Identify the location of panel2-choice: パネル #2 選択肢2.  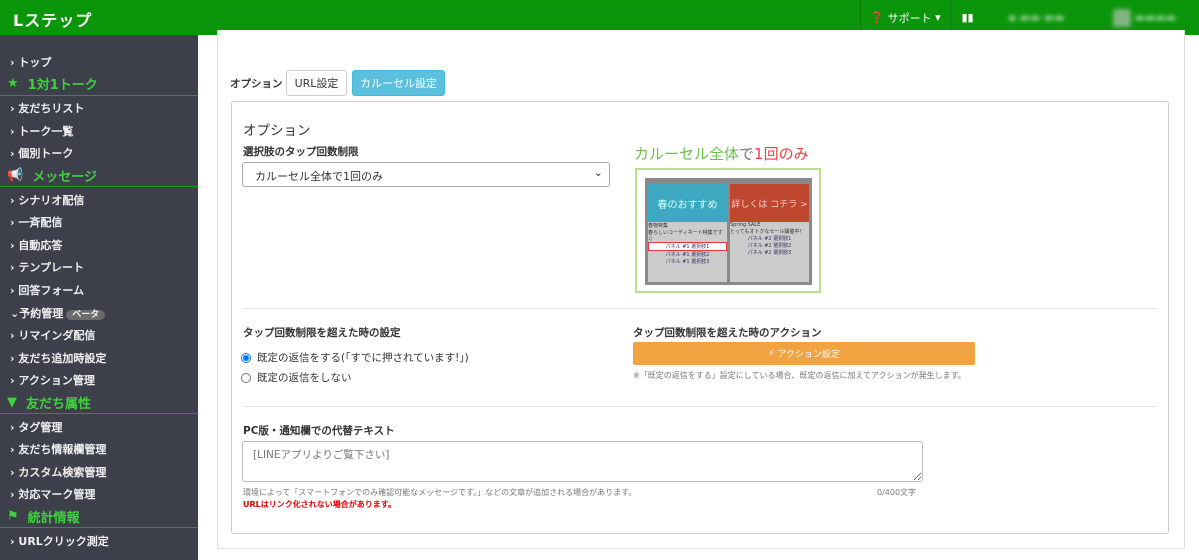
(769, 246).